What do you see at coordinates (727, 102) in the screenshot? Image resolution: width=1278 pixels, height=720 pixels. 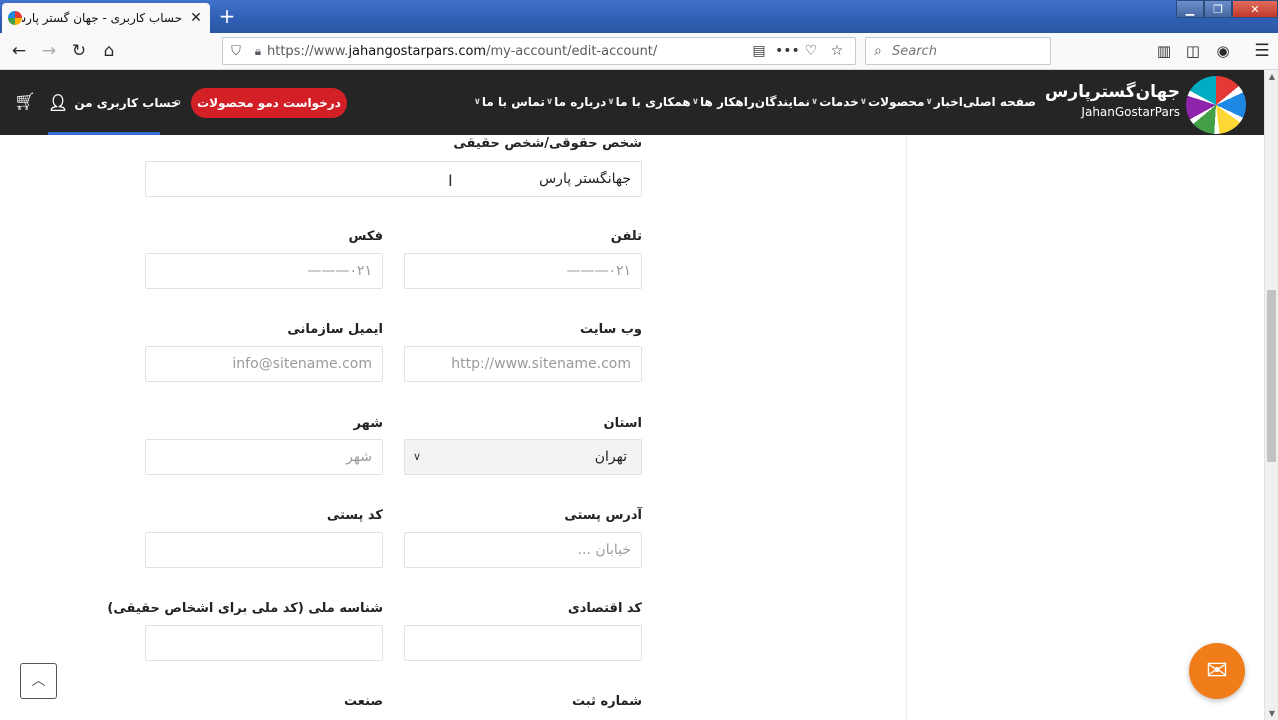 I see `menu-label: راهکار ها` at bounding box center [727, 102].